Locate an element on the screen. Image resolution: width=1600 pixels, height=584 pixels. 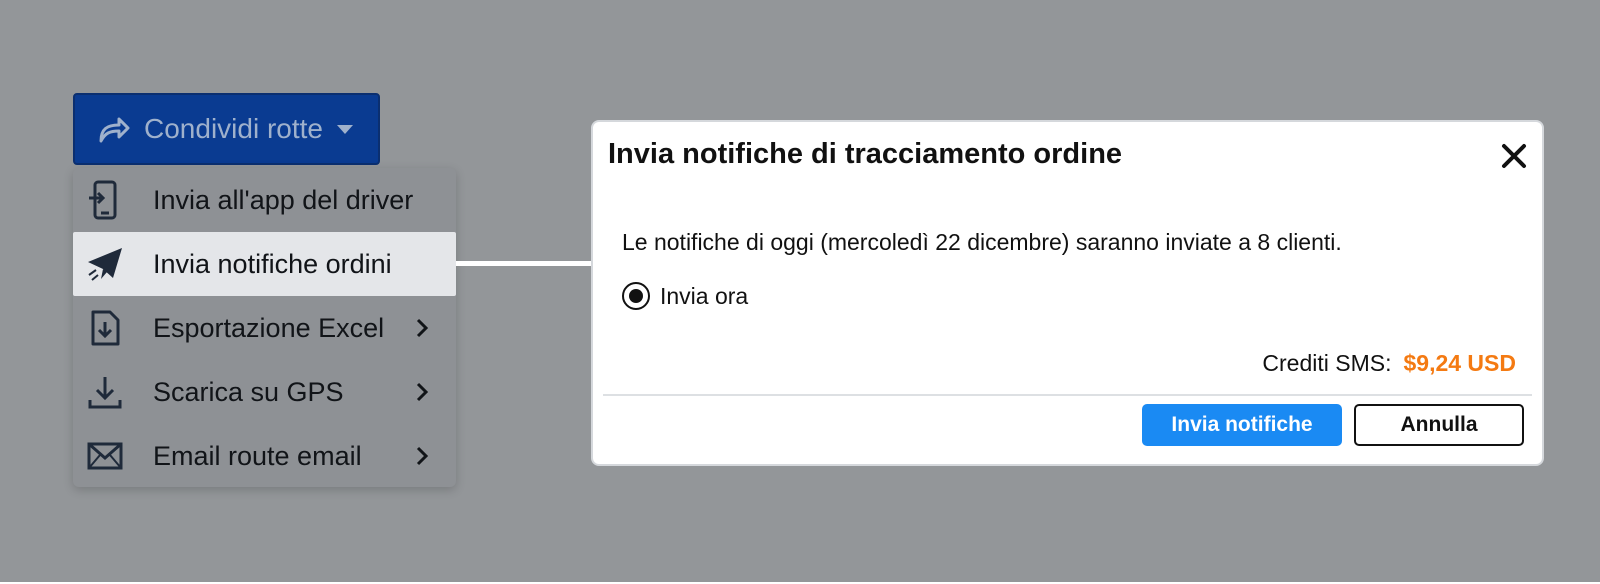
file-download-icon is located at coordinates (105, 328).